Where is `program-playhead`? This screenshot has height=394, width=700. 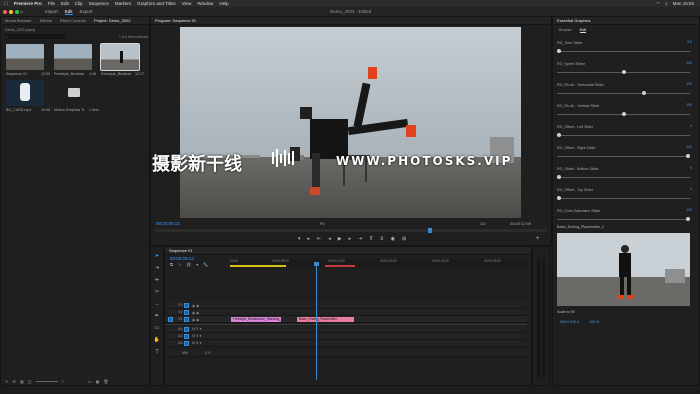 program-playhead is located at coordinates (430, 230).